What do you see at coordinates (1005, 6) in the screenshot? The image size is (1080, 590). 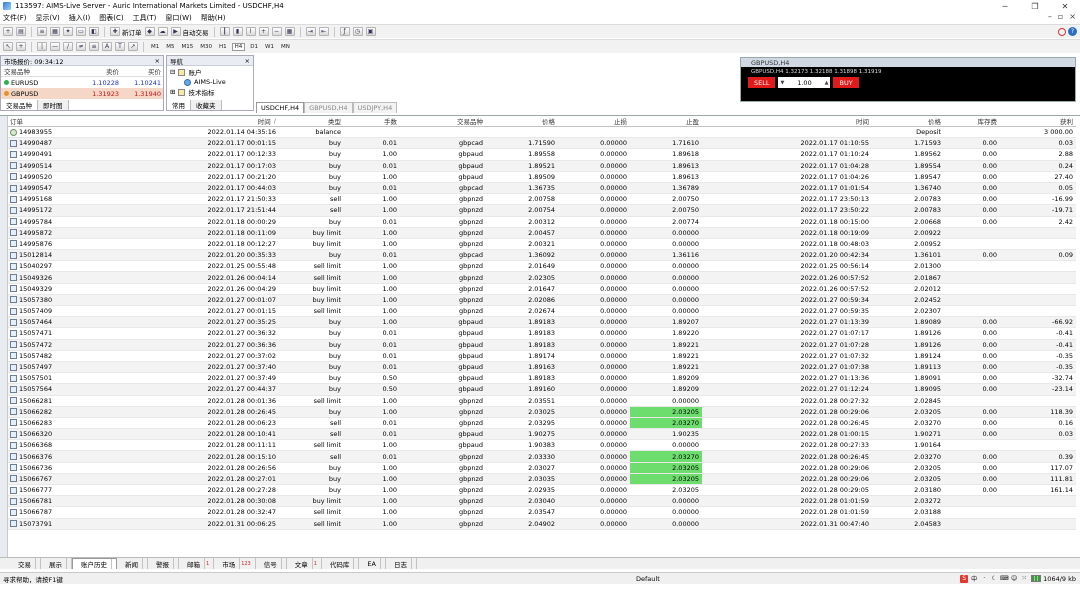 I see `minimize-icon: ─` at bounding box center [1005, 6].